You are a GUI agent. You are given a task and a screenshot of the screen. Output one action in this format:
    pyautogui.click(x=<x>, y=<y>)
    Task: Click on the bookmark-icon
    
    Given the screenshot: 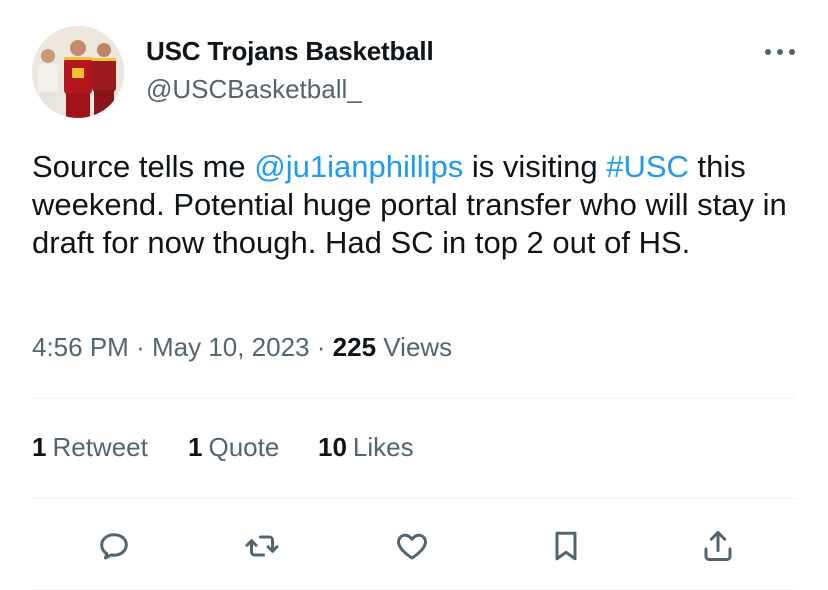 What is the action you would take?
    pyautogui.click(x=566, y=546)
    